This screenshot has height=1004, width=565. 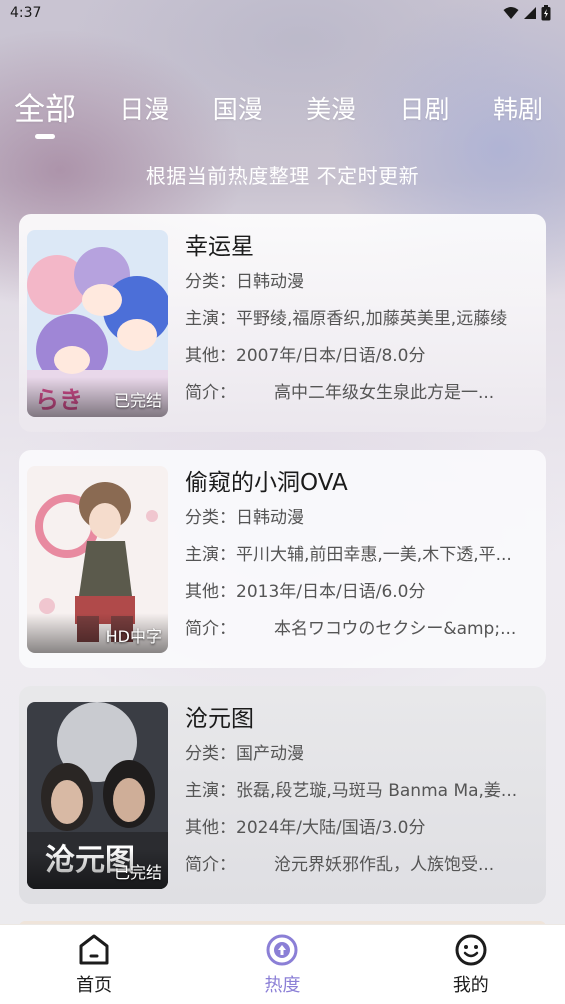 I want to click on tab-japanese-drama: 日剧, so click(x=425, y=110).